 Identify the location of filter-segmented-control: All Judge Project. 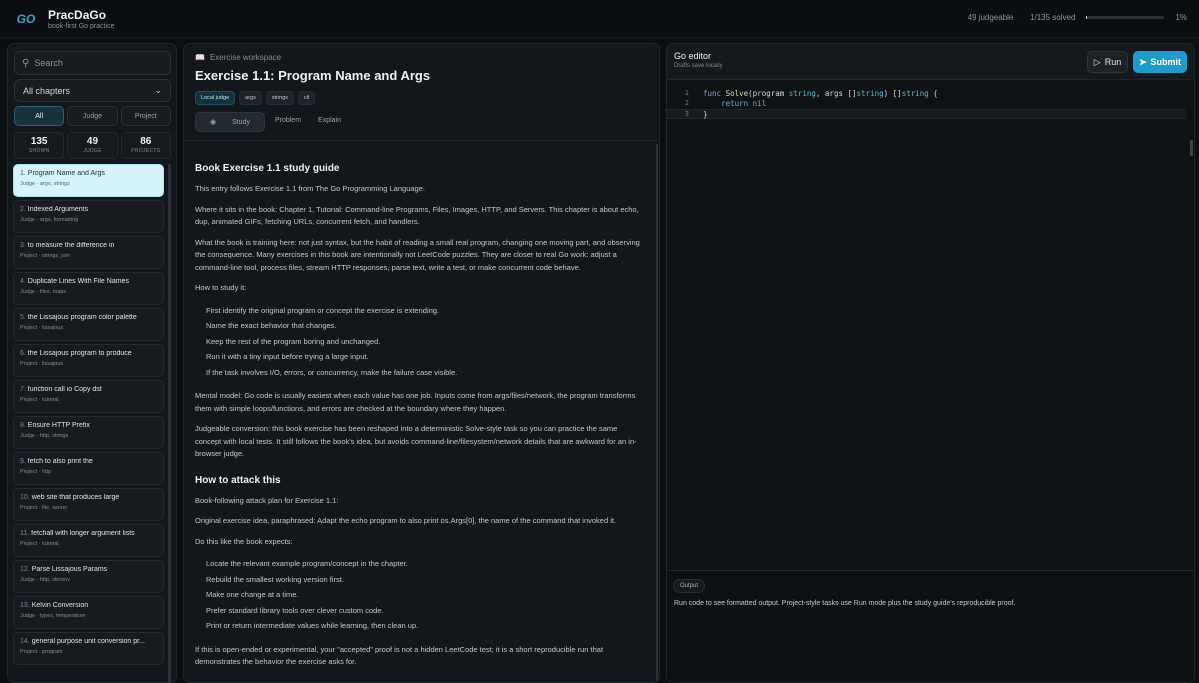
(92, 116).